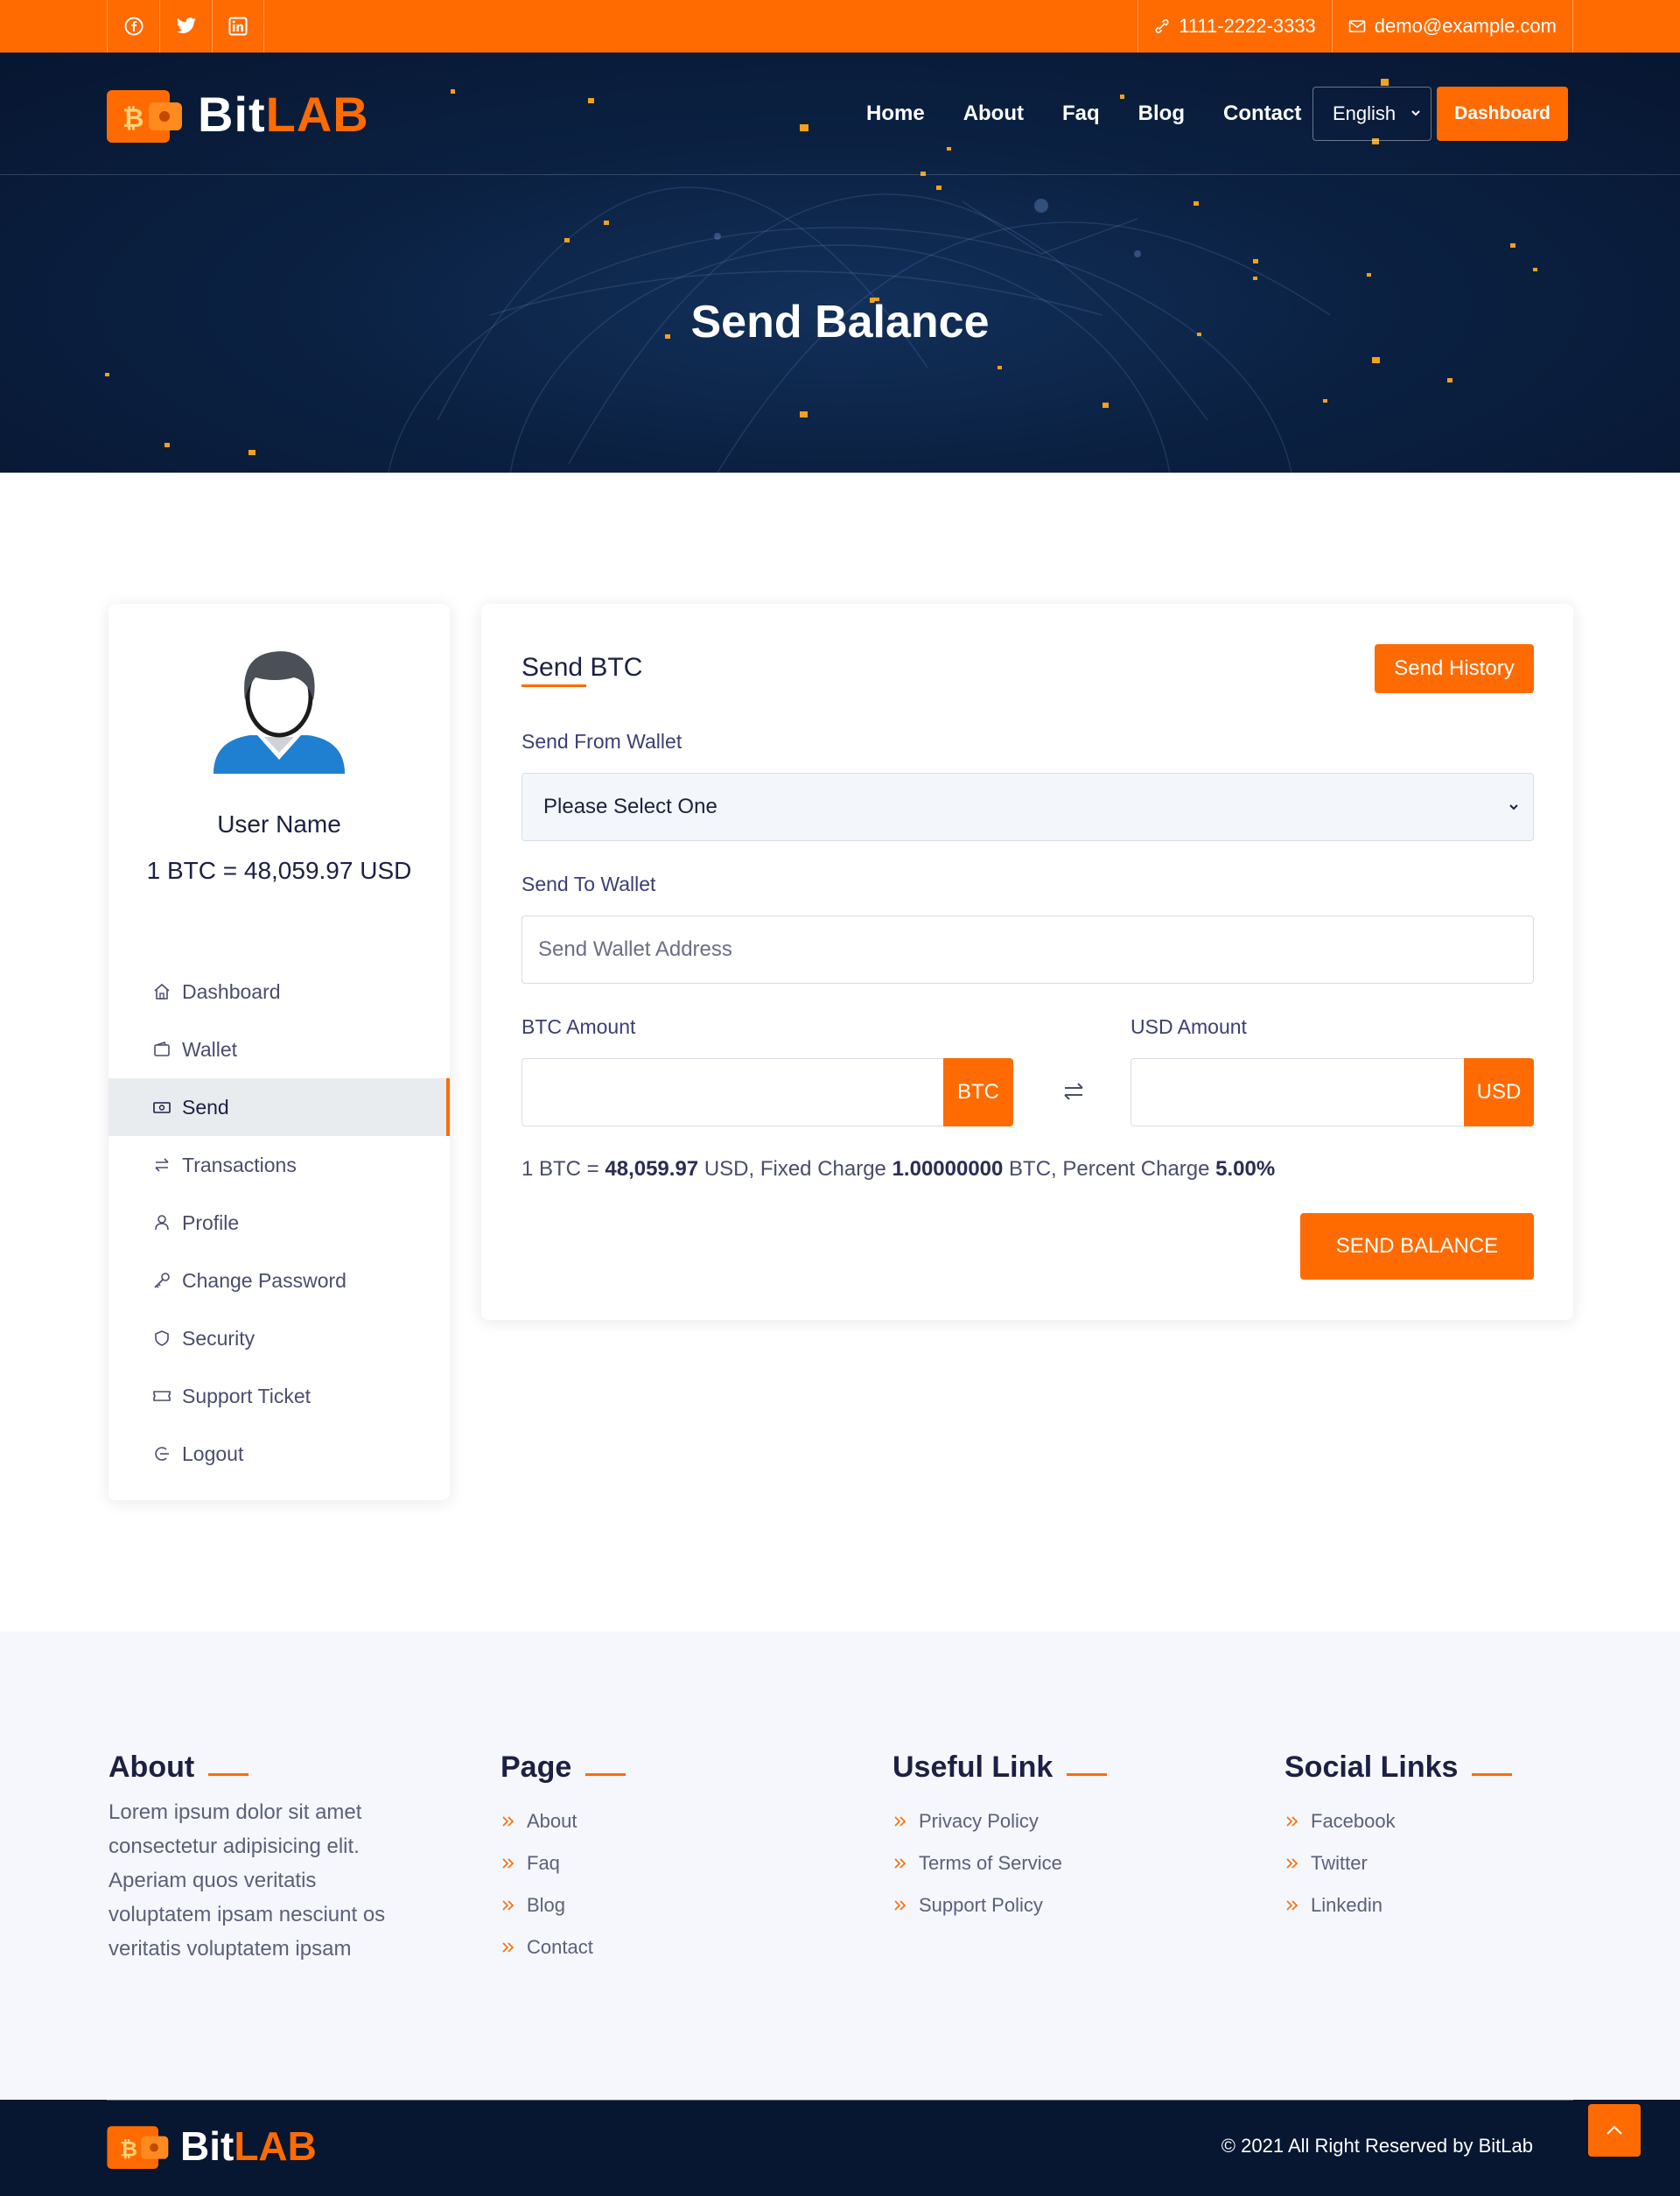 Image resolution: width=1680 pixels, height=2196 pixels. What do you see at coordinates (999, 1821) in the screenshot?
I see `footer-link-privacy-policy: Privacy Policy` at bounding box center [999, 1821].